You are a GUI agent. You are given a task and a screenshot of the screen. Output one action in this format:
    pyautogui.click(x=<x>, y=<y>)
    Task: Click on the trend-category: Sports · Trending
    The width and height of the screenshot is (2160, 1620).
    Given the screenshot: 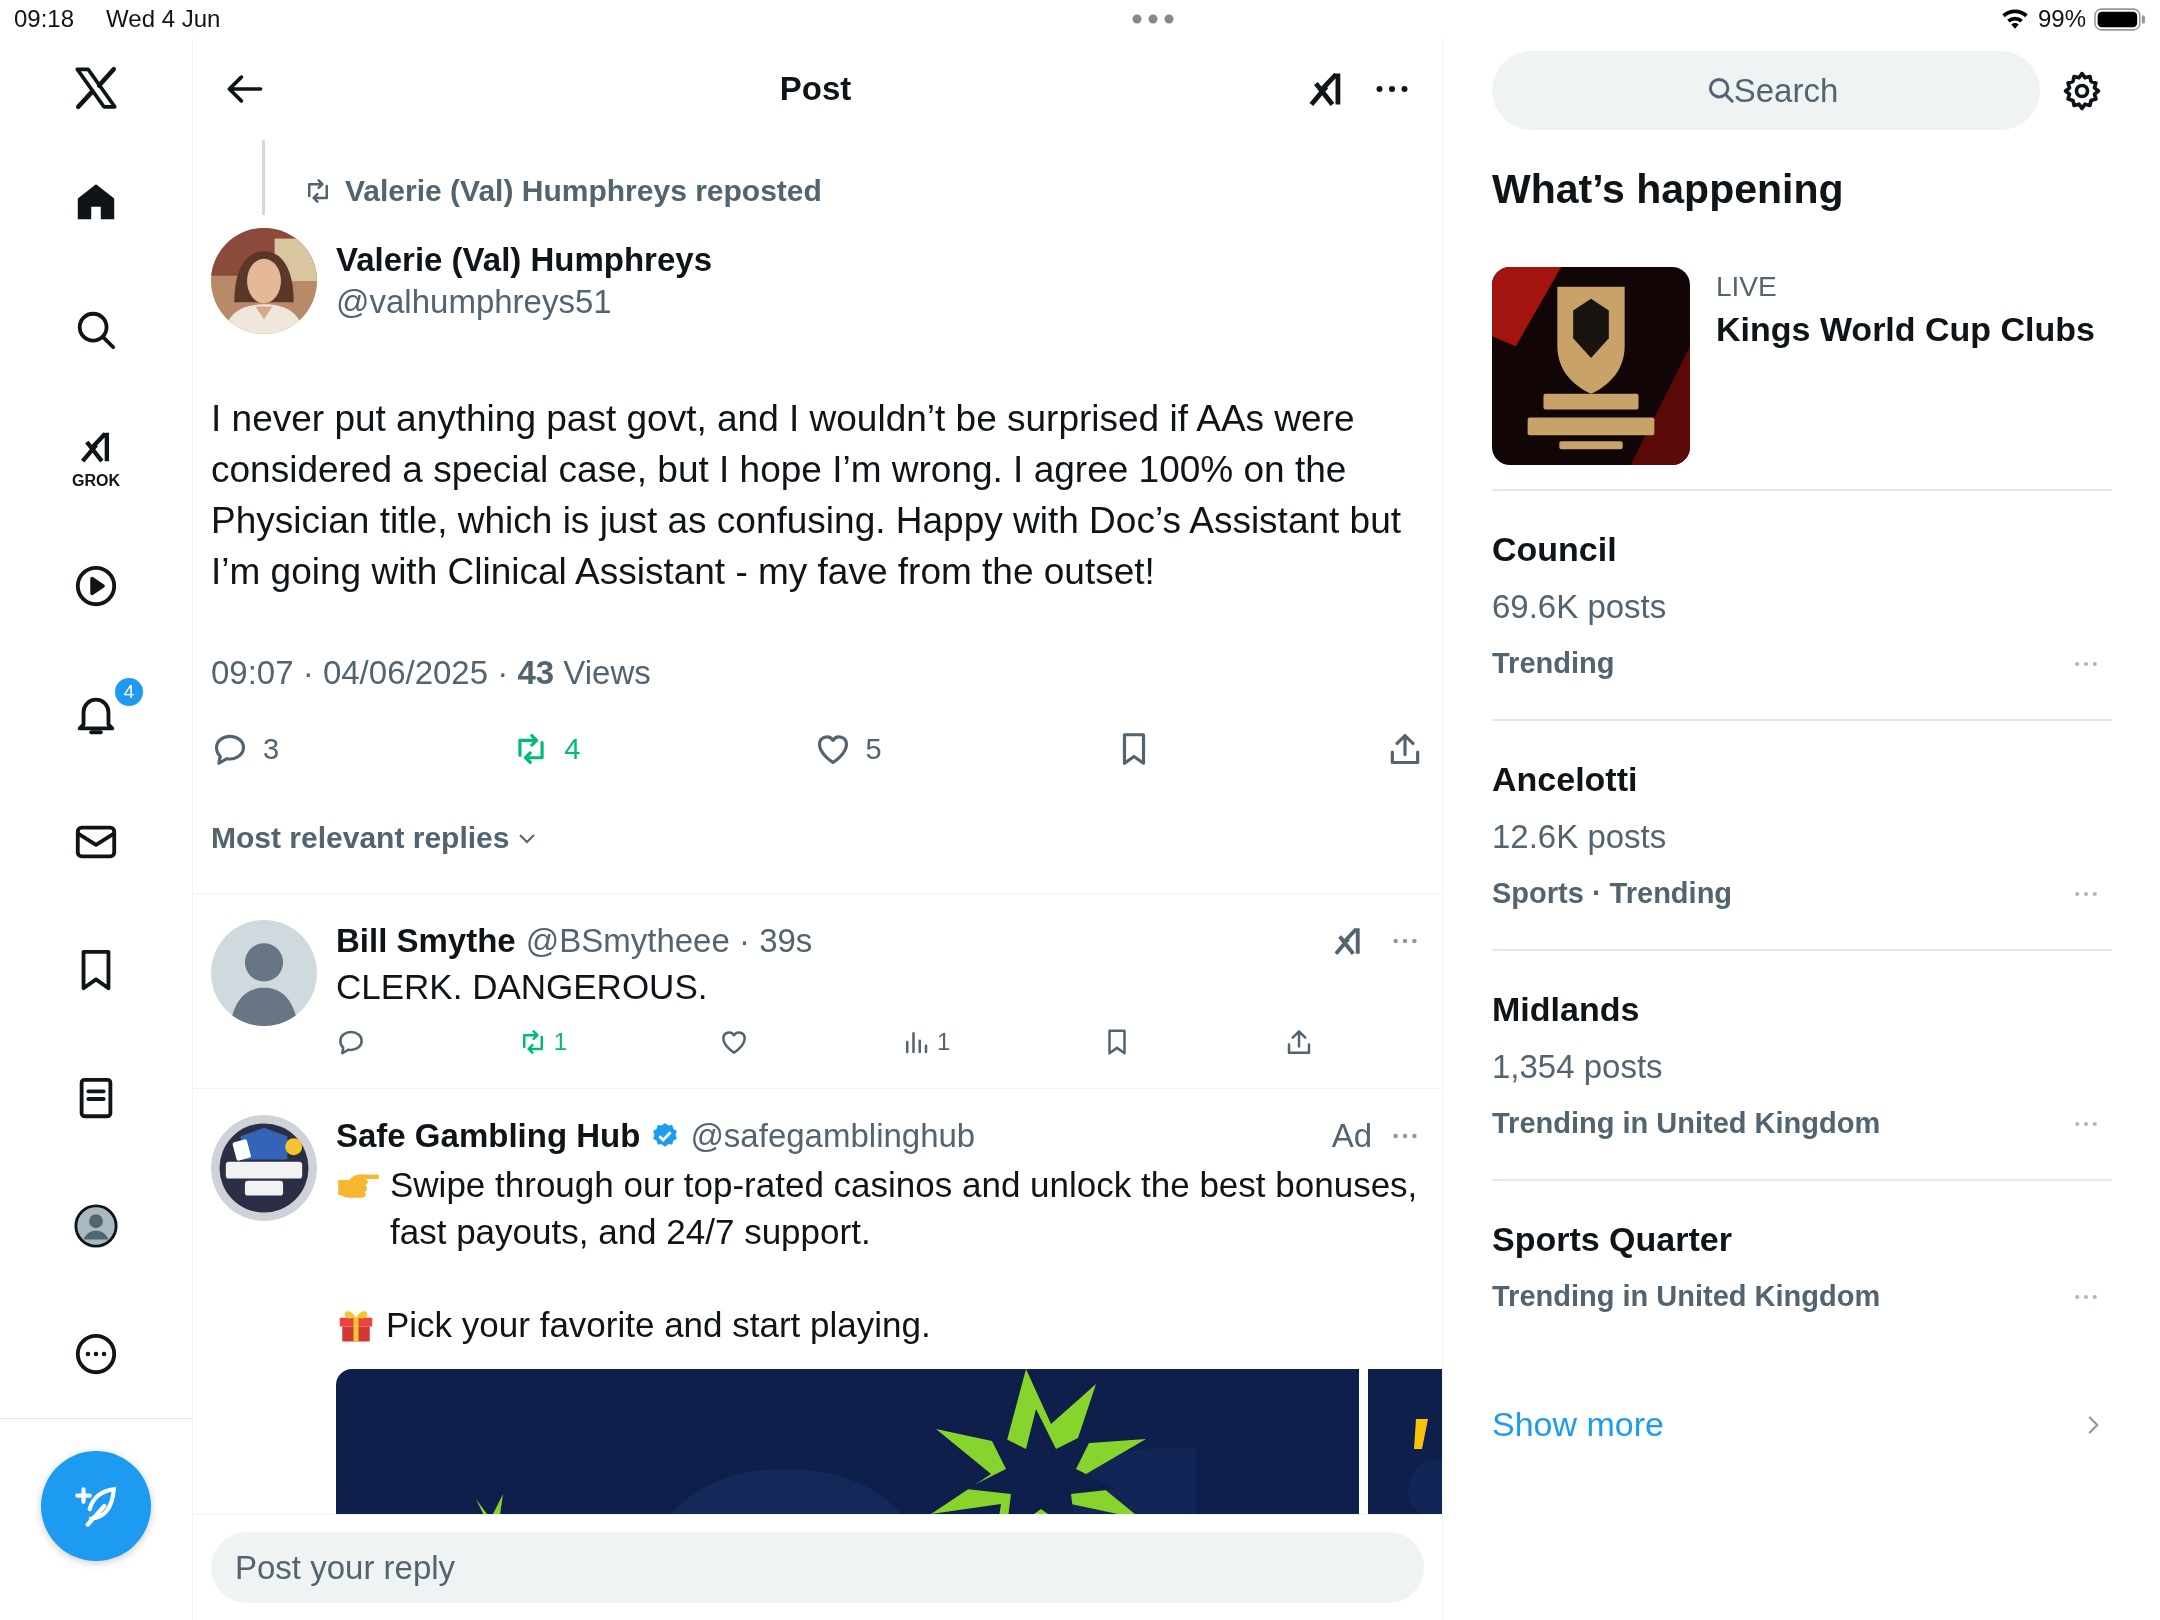 What is the action you would take?
    pyautogui.click(x=1612, y=893)
    